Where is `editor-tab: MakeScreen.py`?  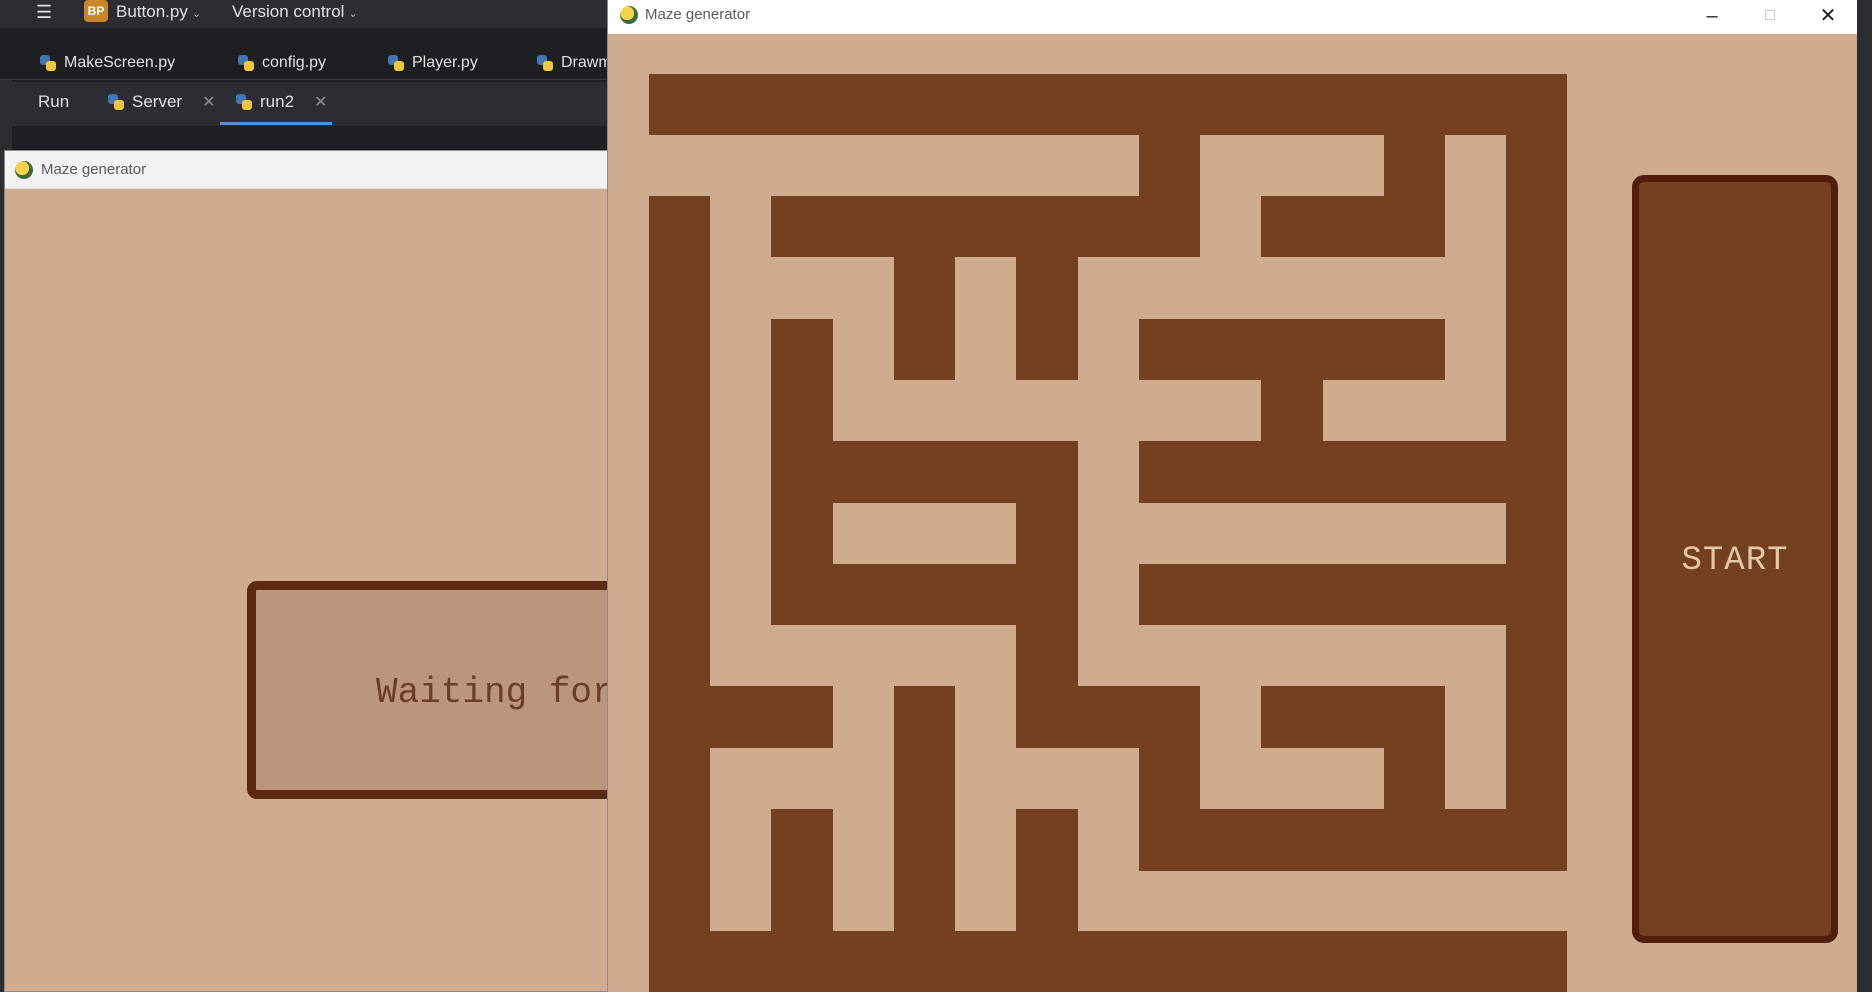
editor-tab: MakeScreen.py is located at coordinates (107, 63).